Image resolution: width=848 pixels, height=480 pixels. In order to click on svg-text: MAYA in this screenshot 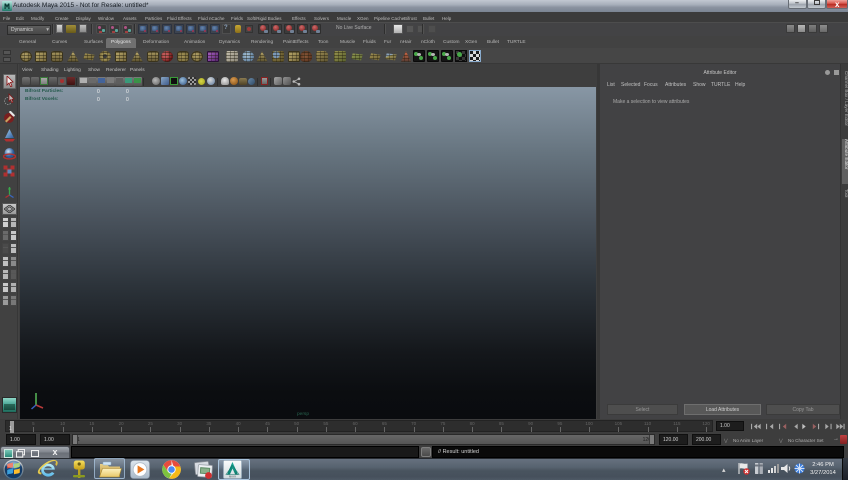, I will do `click(232, 476)`.